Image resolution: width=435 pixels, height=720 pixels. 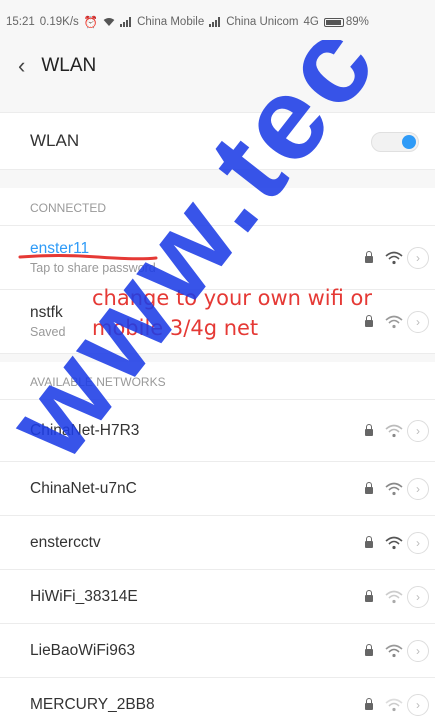 What do you see at coordinates (109, 22) in the screenshot?
I see `wifi-status-icon` at bounding box center [109, 22].